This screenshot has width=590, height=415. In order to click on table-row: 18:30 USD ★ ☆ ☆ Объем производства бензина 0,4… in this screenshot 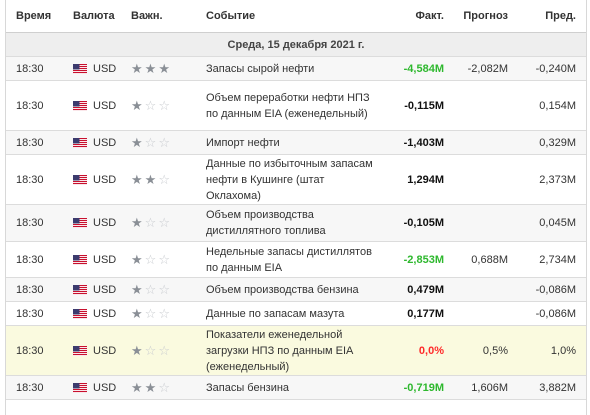, I will do `click(296, 290)`.